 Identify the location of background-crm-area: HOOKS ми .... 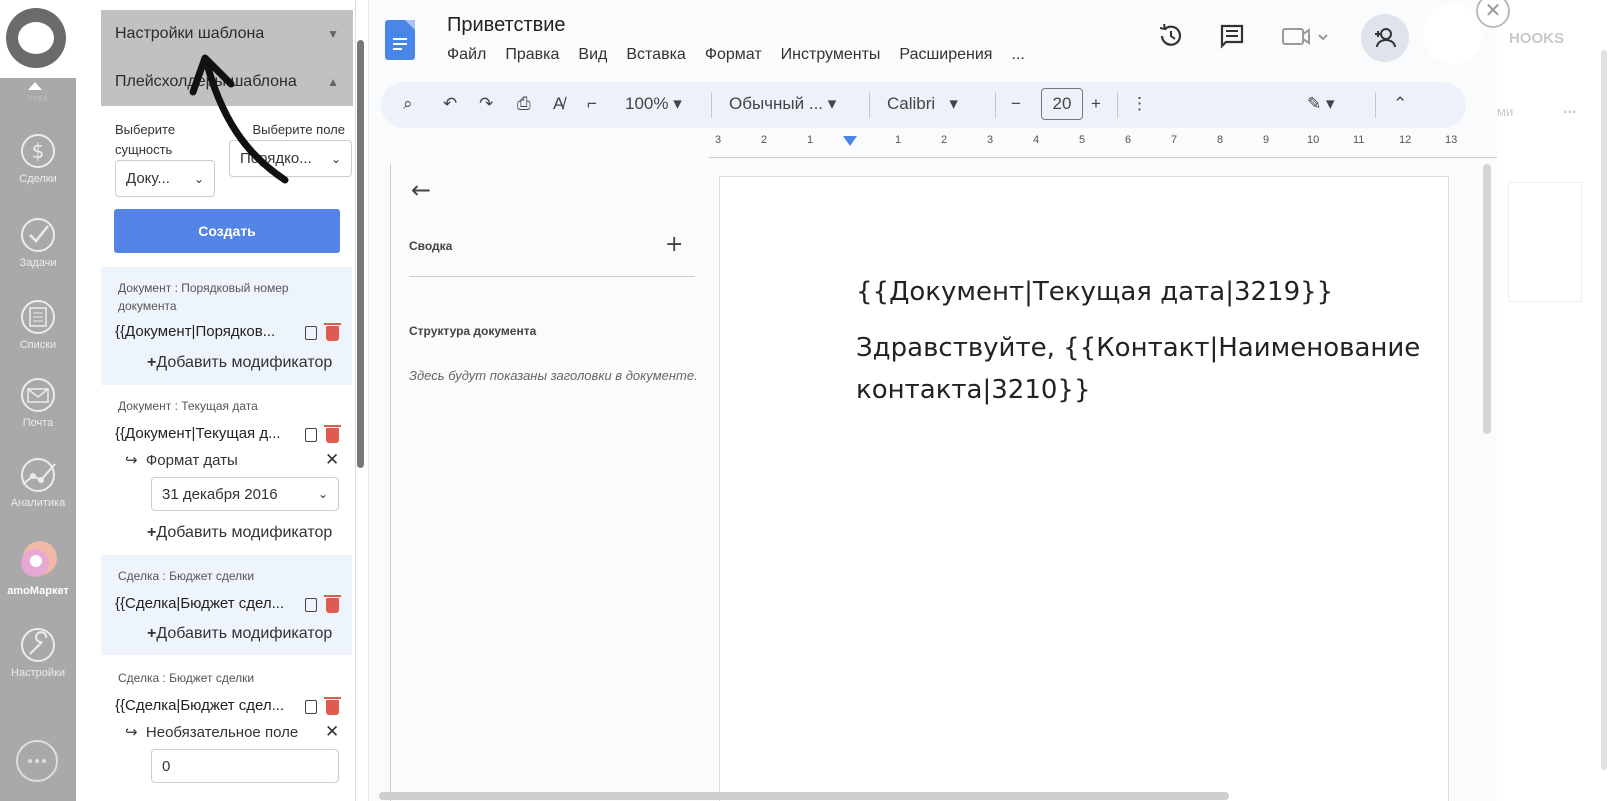
(1554, 400).